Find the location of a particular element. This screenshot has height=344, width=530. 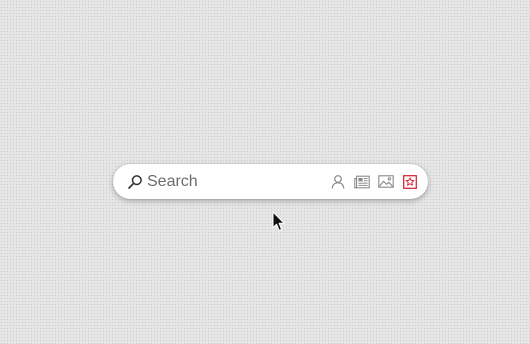

favorite-star-icon is located at coordinates (410, 182).